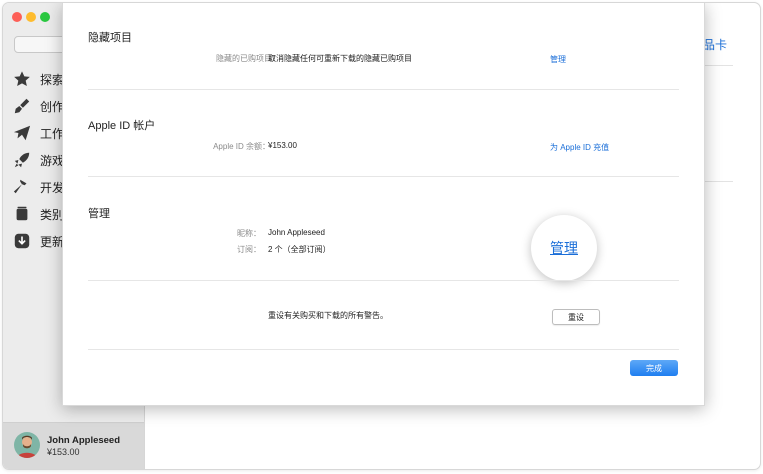 The image size is (763, 474). I want to click on brush-icon, so click(22, 106).